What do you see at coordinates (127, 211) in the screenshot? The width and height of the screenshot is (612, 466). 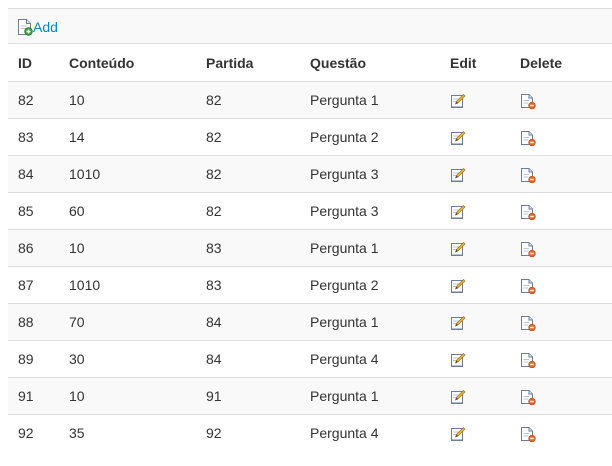 I see `cell-conteudo: 60` at bounding box center [127, 211].